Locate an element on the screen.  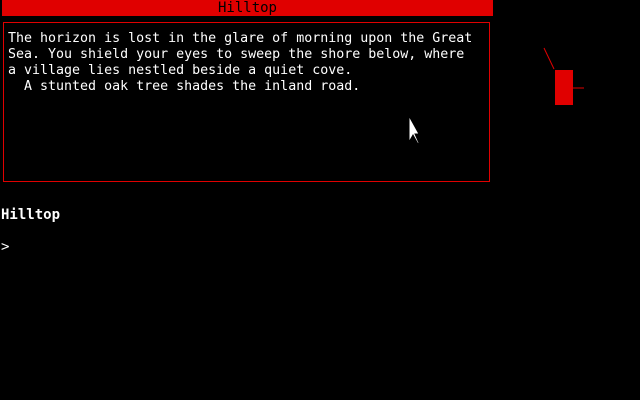
title-bar: Hilltop is located at coordinates (247, 8).